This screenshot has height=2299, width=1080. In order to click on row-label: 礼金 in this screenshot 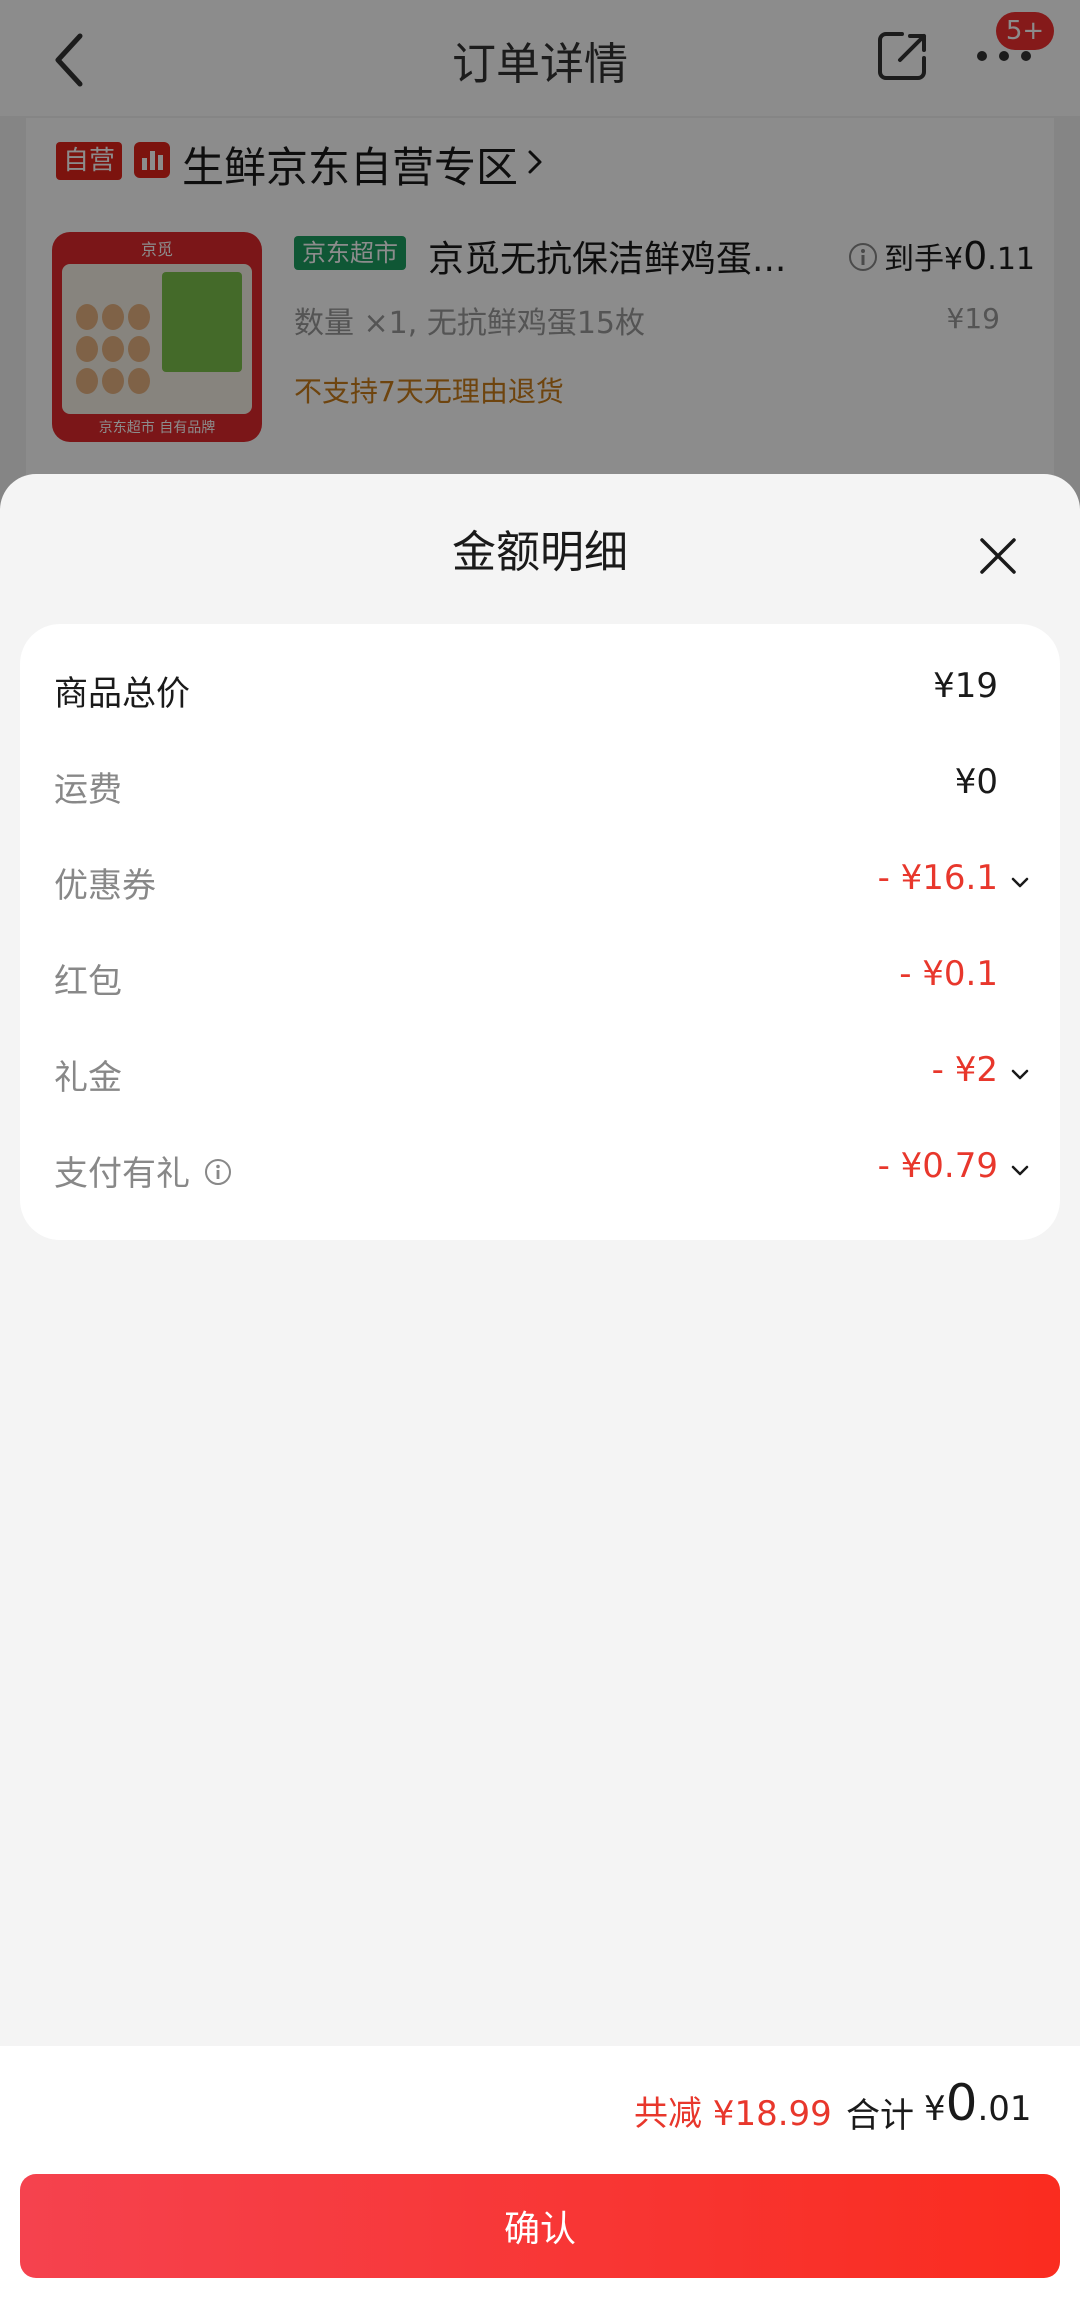, I will do `click(88, 1078)`.